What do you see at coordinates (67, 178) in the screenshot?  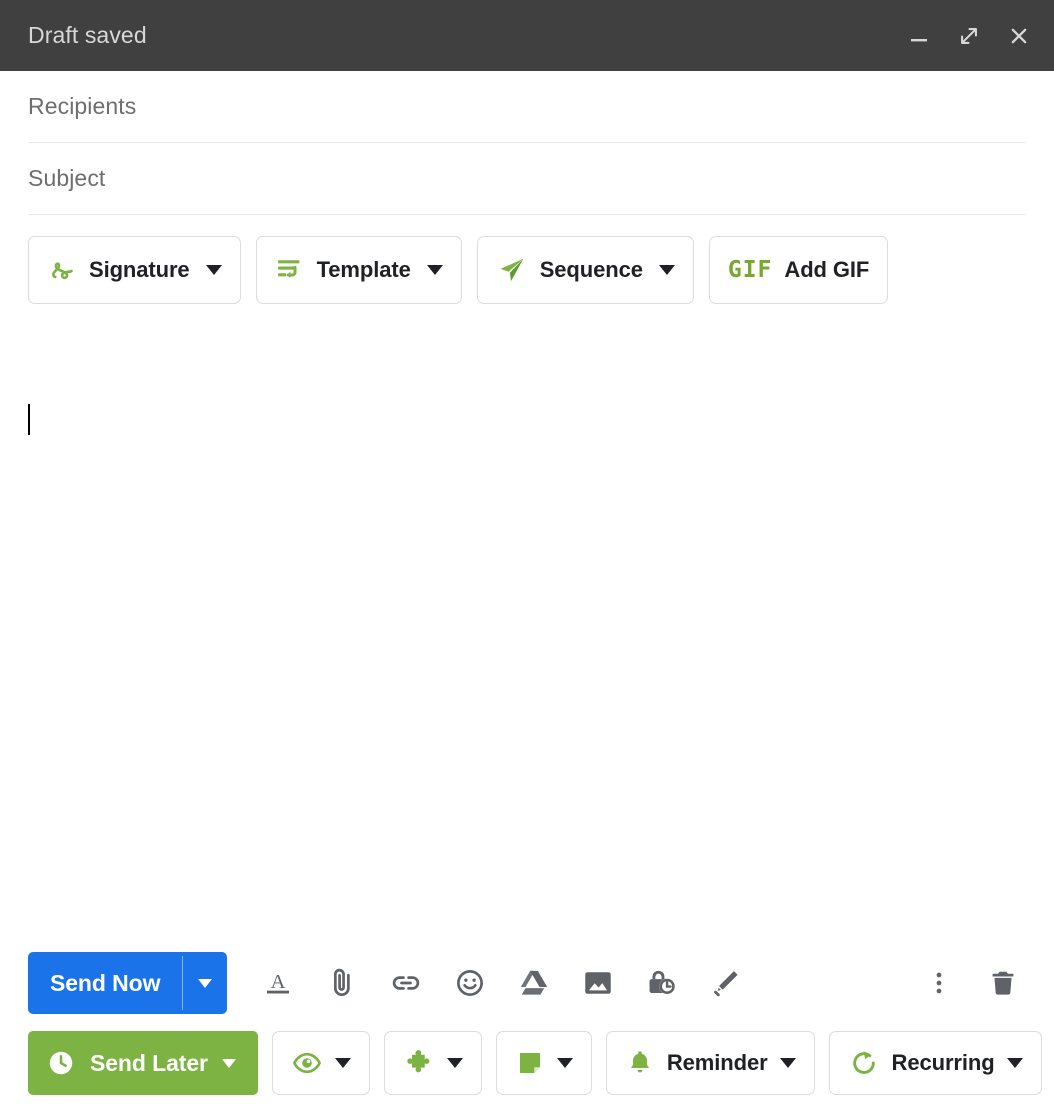 I see `subject-placeholder: Subject` at bounding box center [67, 178].